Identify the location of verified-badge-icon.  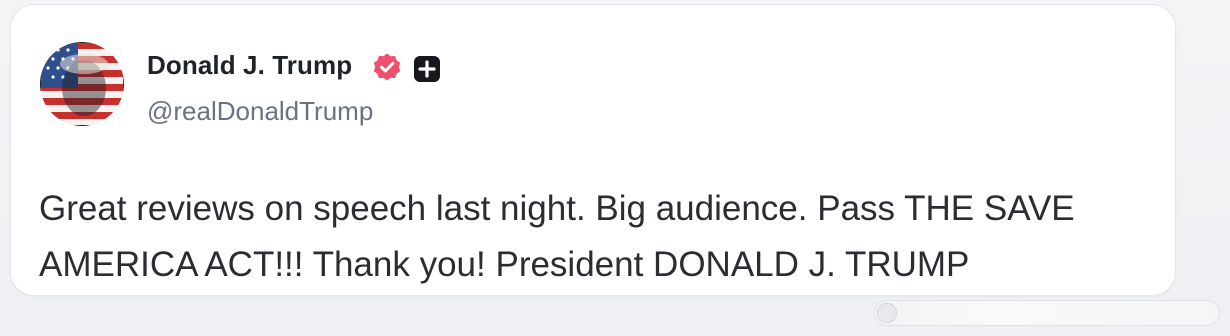
(387, 67).